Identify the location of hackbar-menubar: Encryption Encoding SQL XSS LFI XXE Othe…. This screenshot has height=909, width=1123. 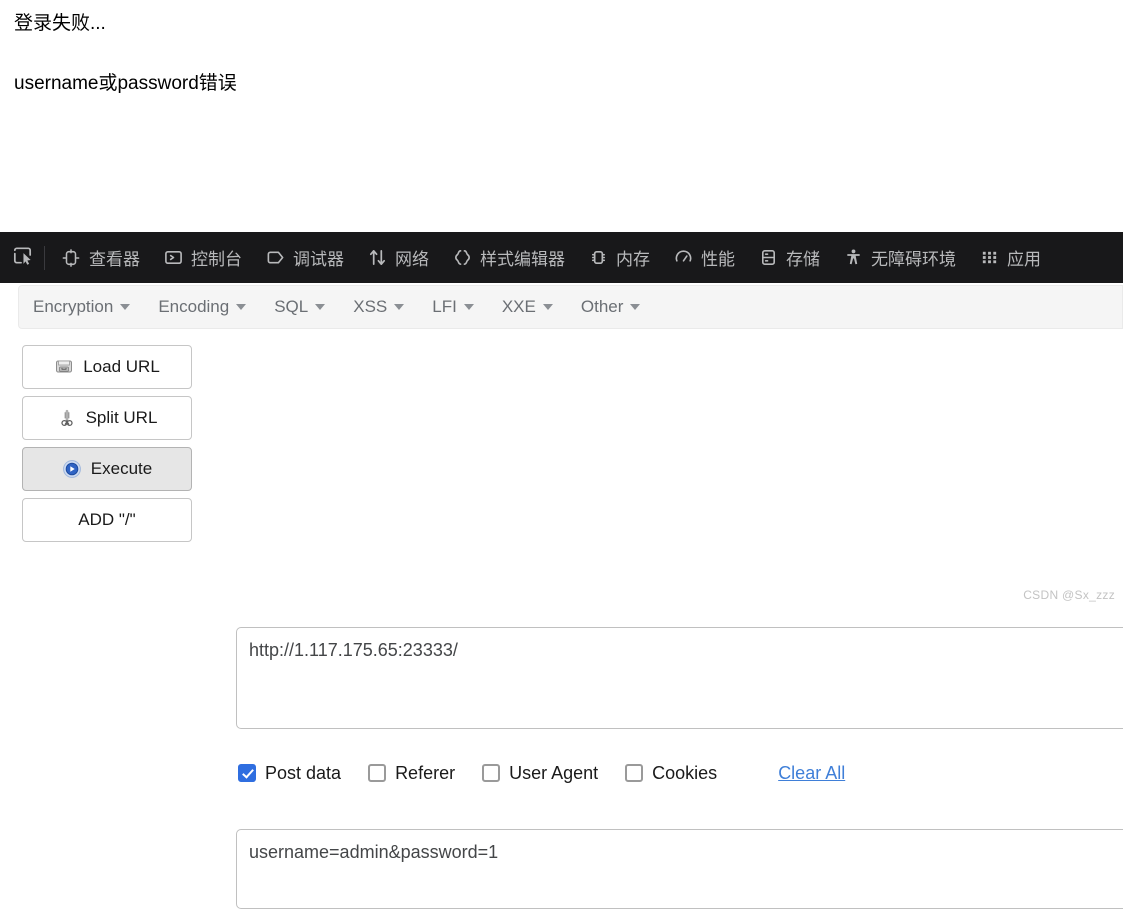
(570, 307).